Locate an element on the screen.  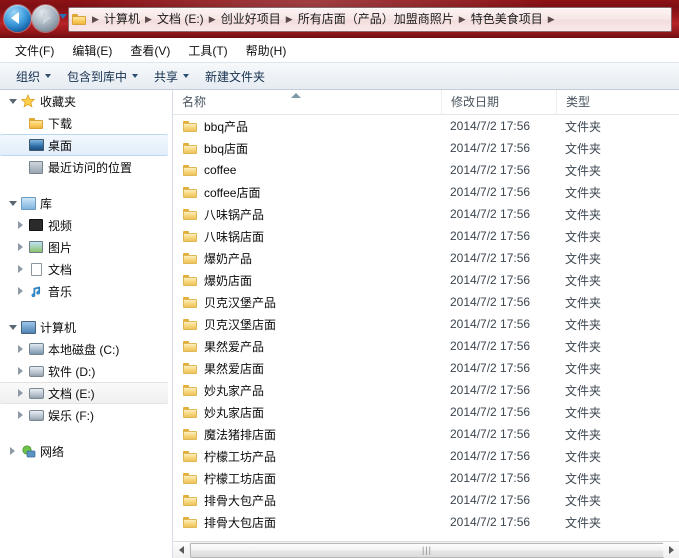
include-in-library-button: 包含到库中 is located at coordinates (102, 76).